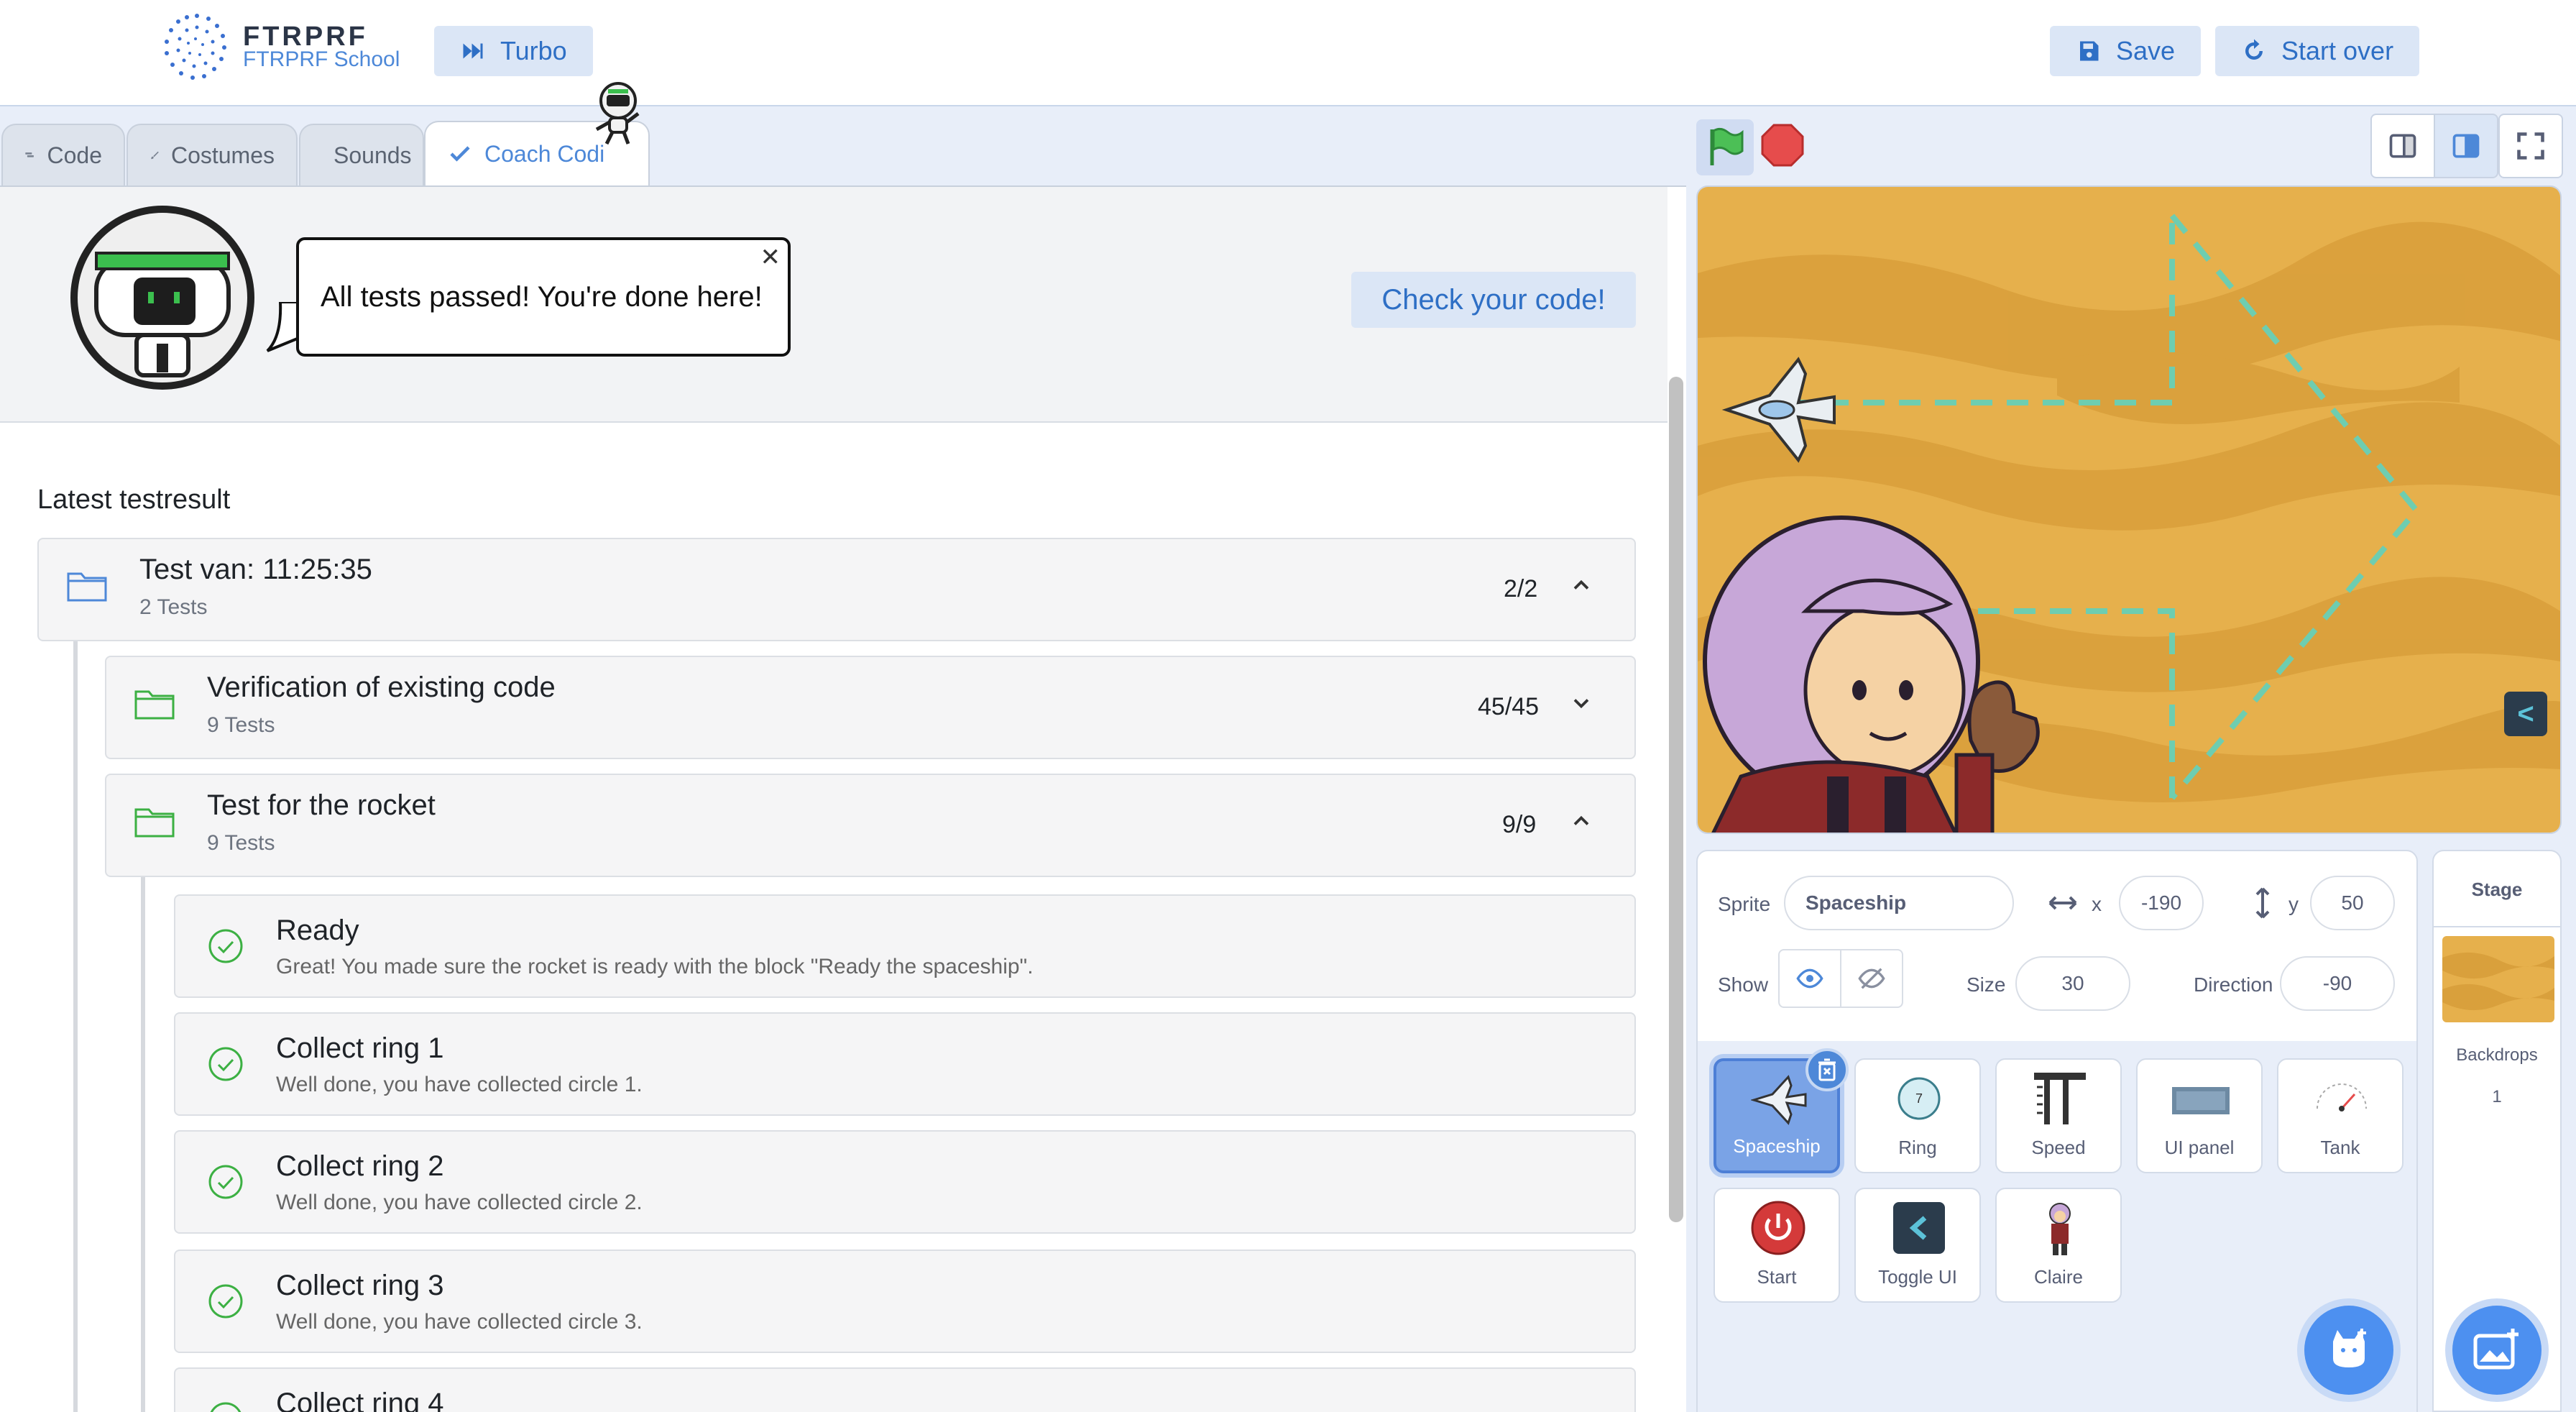  What do you see at coordinates (770, 257) in the screenshot?
I see `close-icon: ✕` at bounding box center [770, 257].